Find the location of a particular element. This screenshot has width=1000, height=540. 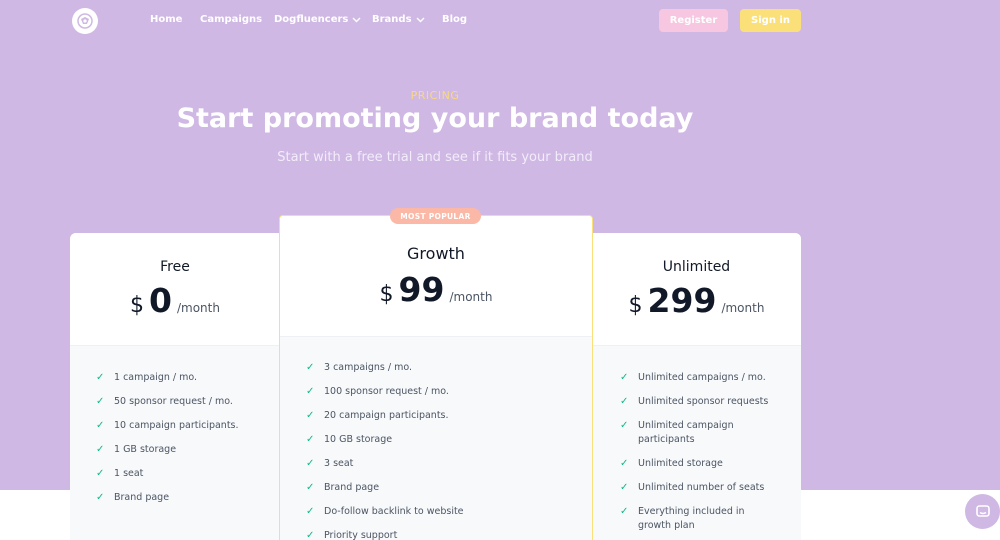

plan-price: $ 299 /month is located at coordinates (696, 300).